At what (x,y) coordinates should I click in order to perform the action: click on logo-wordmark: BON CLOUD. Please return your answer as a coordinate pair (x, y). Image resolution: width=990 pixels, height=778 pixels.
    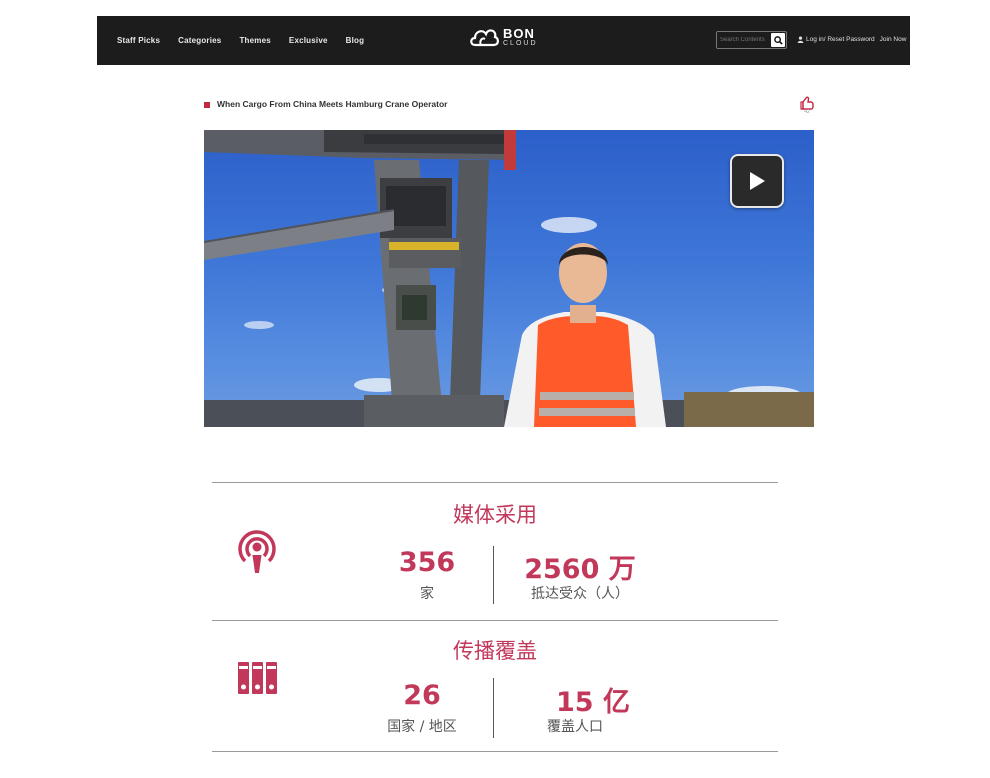
    Looking at the image, I should click on (520, 37).